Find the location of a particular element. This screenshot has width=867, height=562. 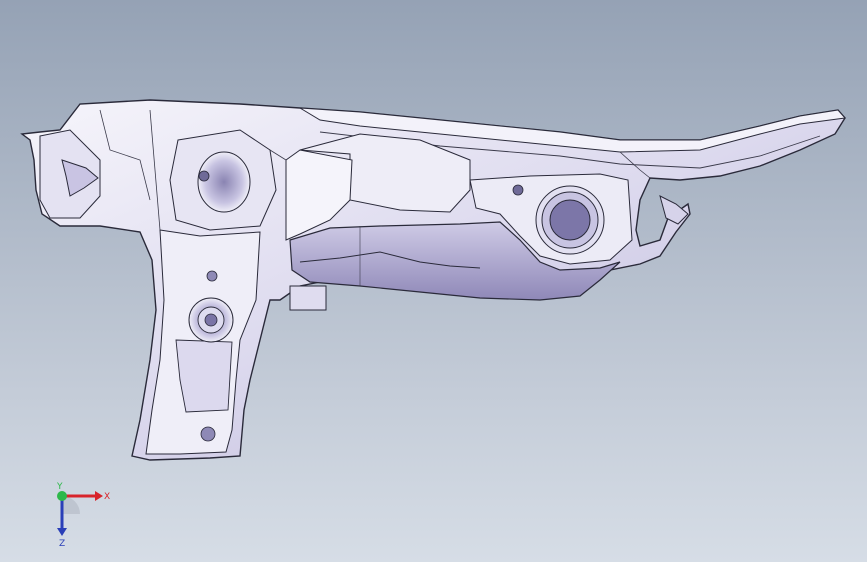

axis-triad: X Y Z is located at coordinates (83, 515).